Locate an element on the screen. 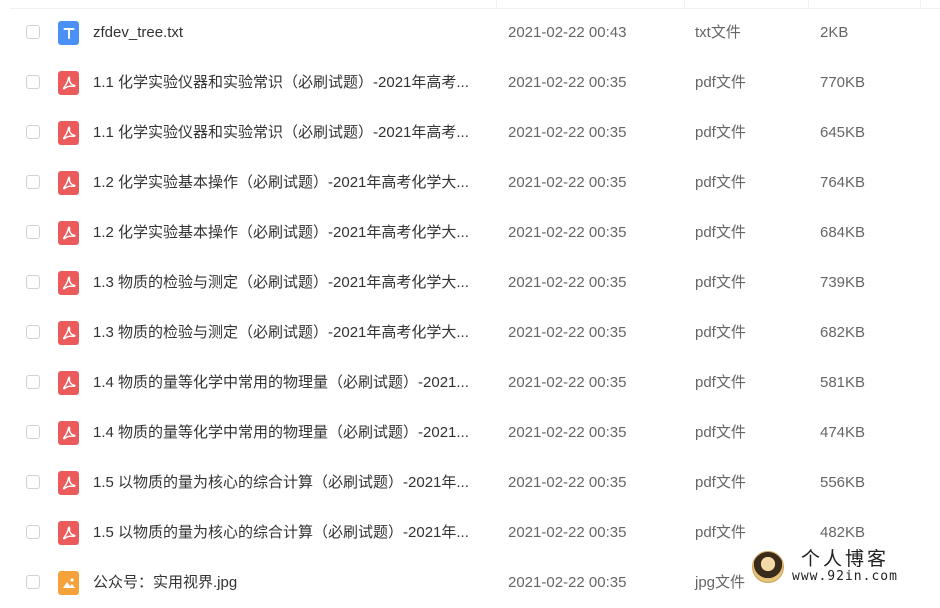 This screenshot has width=940, height=608. jpg-file-icon is located at coordinates (68, 583).